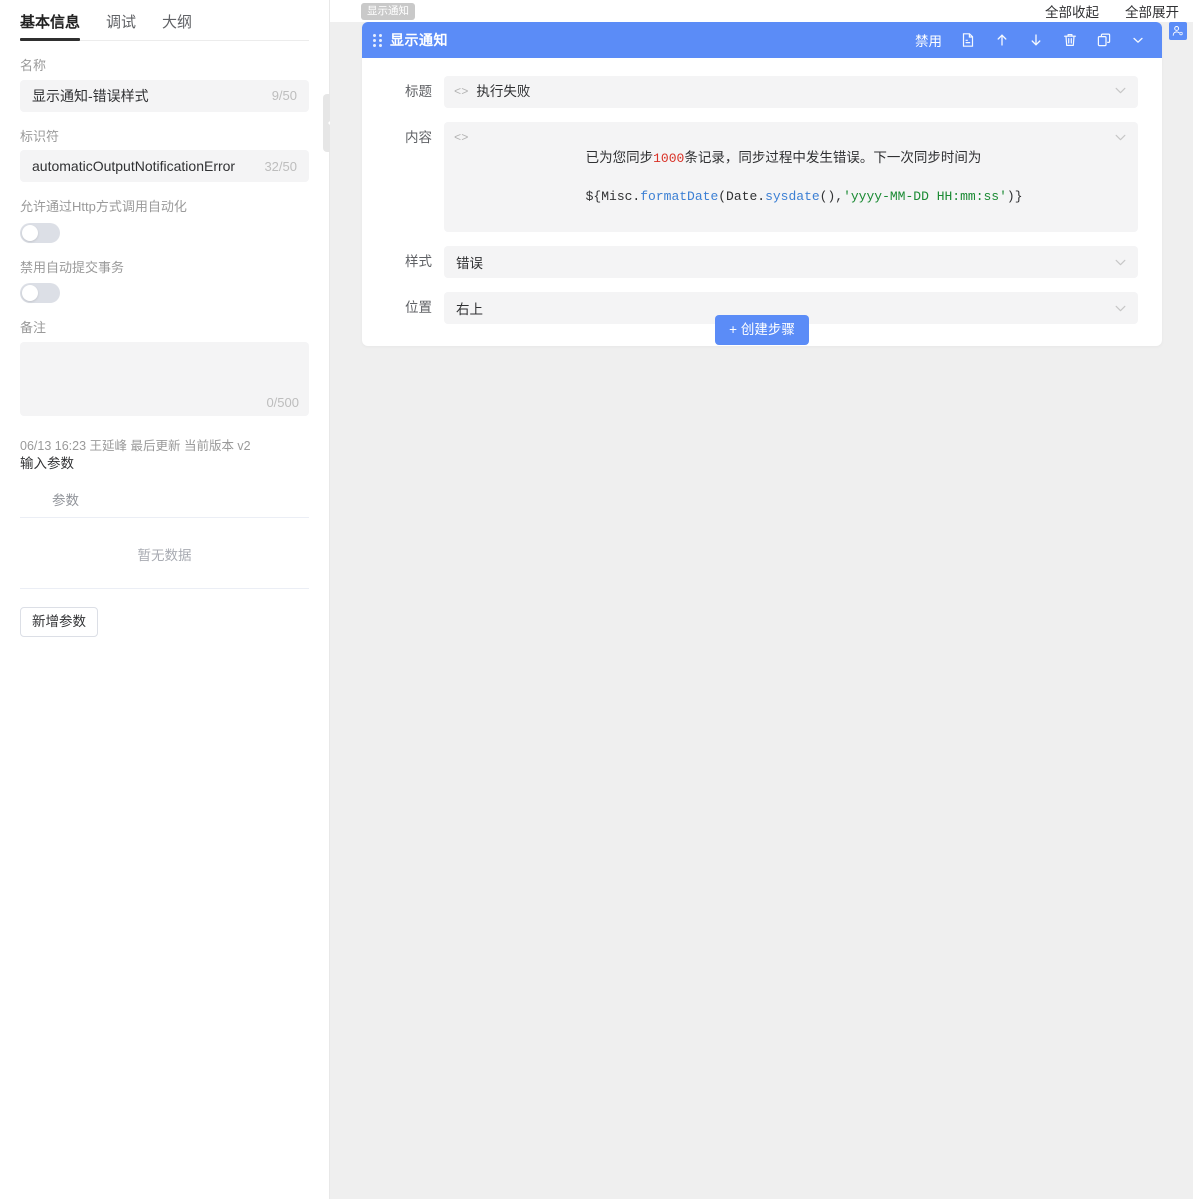 The width and height of the screenshot is (1193, 1199). What do you see at coordinates (1002, 40) in the screenshot?
I see `arrow-up-icon` at bounding box center [1002, 40].